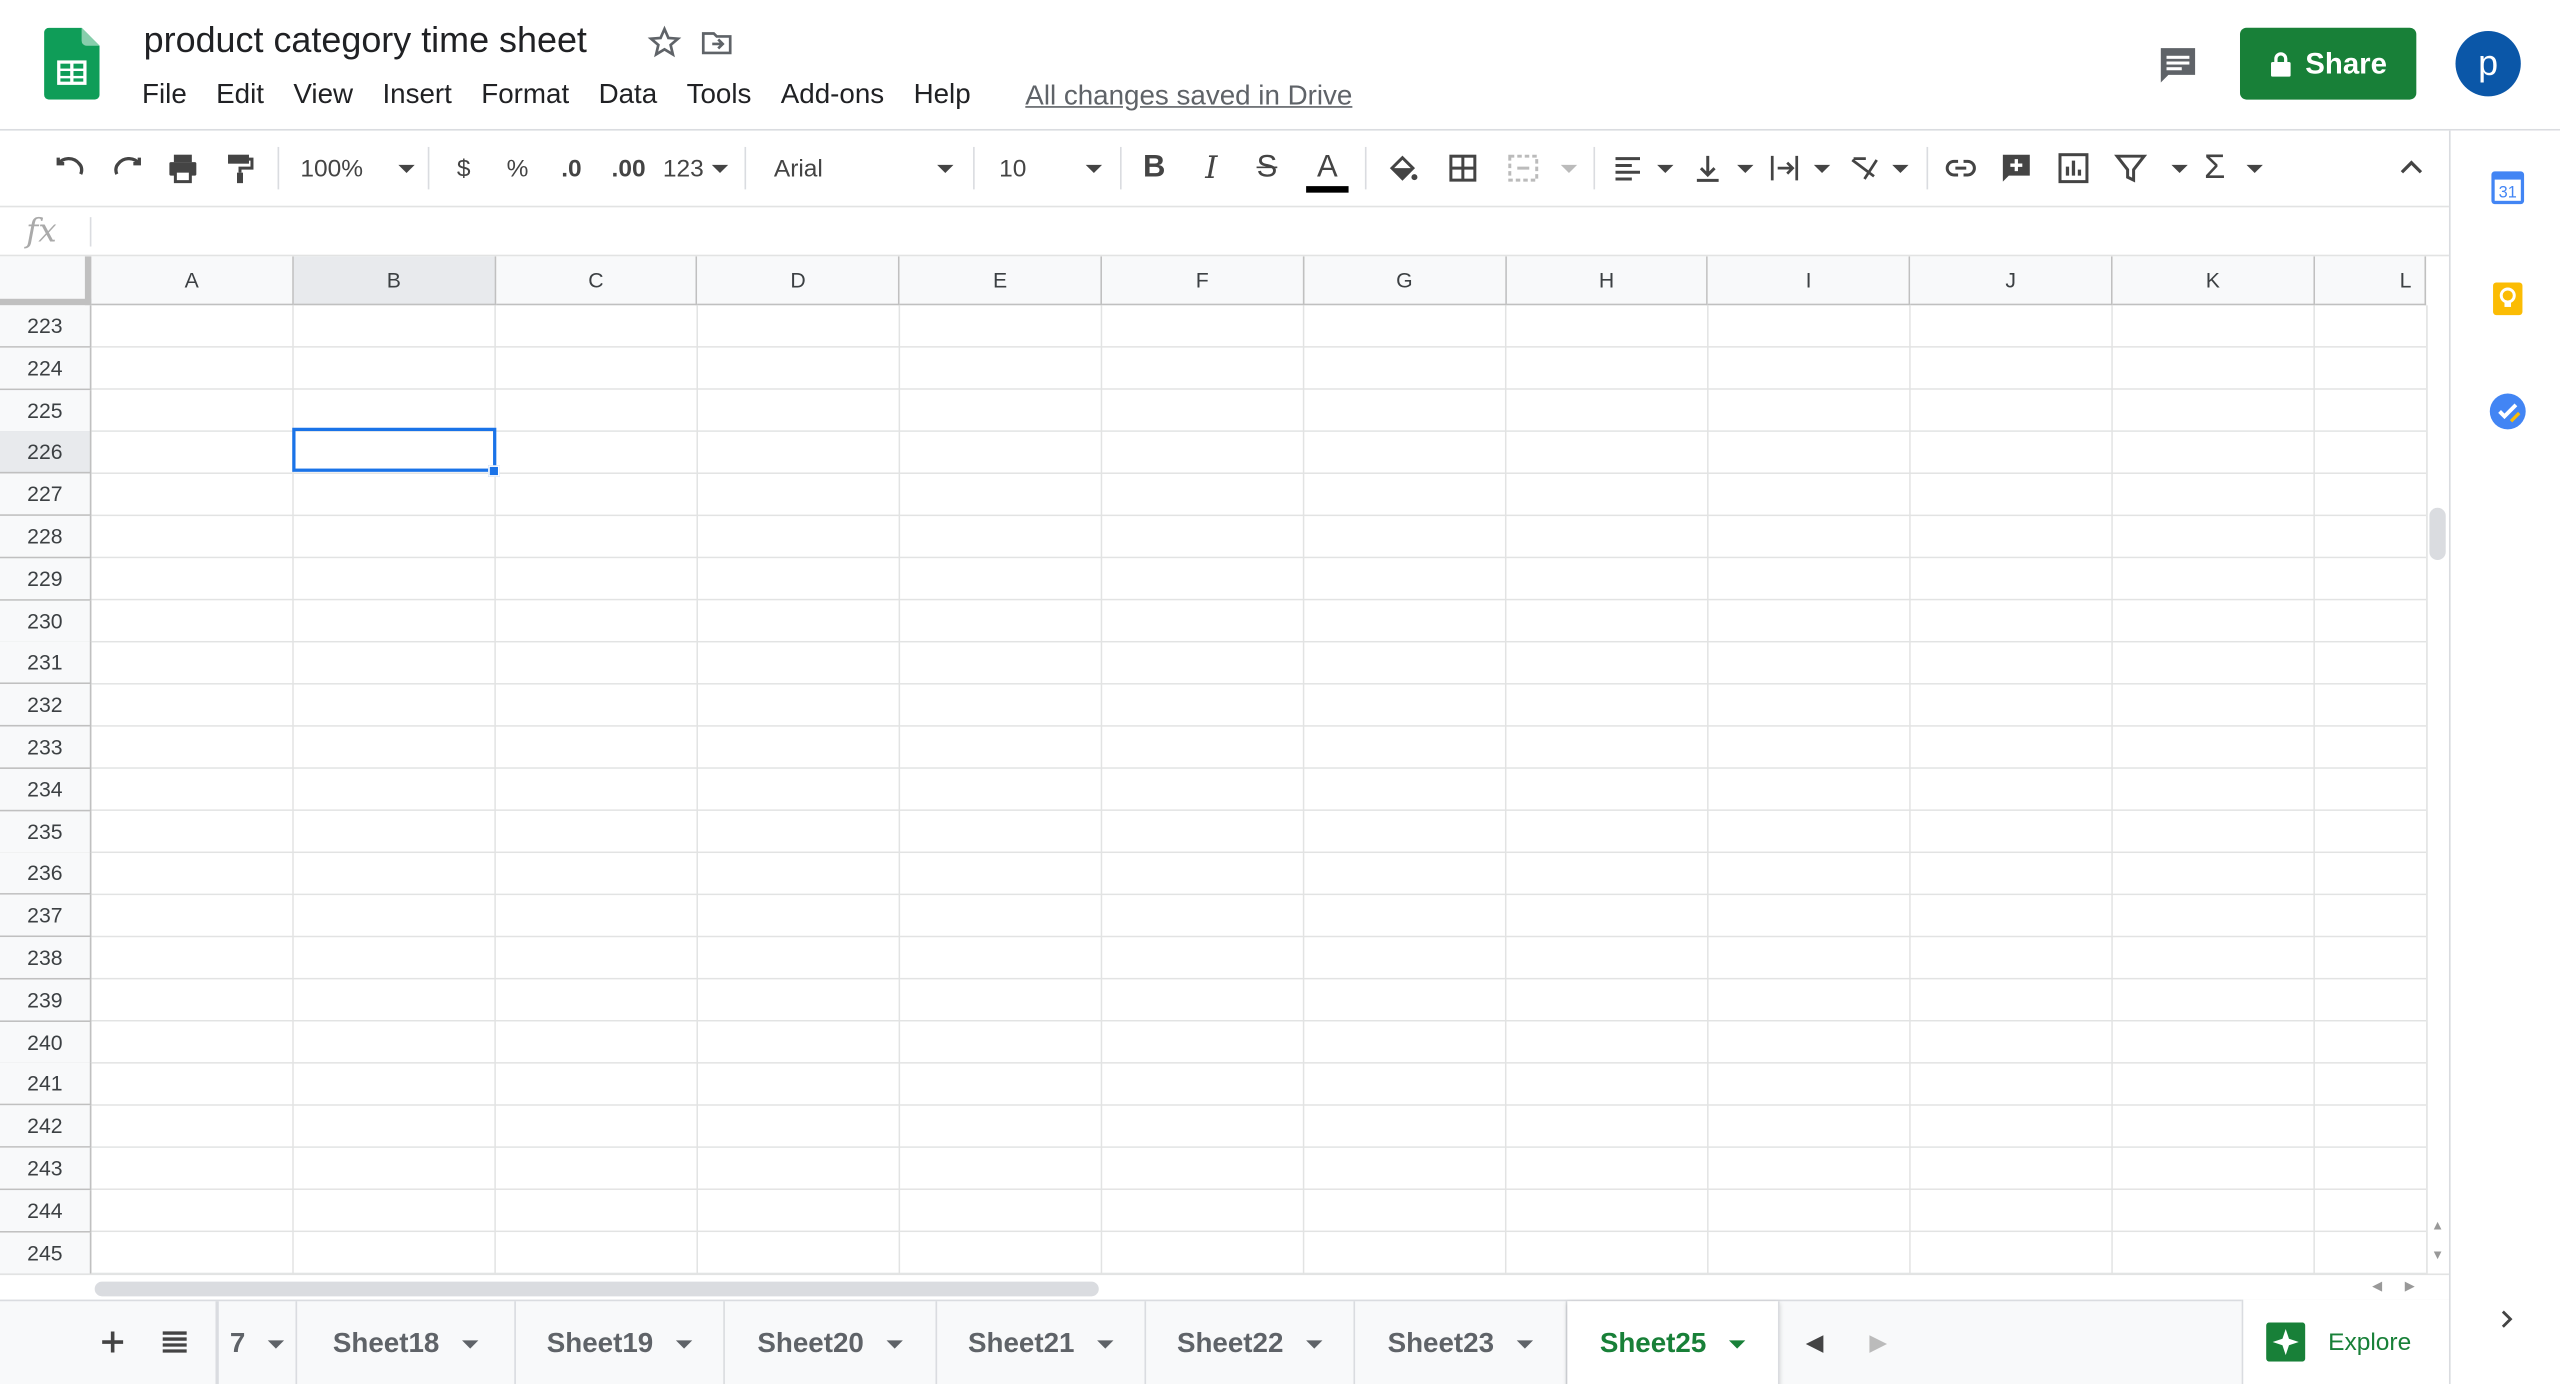  What do you see at coordinates (864, 168) in the screenshot?
I see `font-select: Arial` at bounding box center [864, 168].